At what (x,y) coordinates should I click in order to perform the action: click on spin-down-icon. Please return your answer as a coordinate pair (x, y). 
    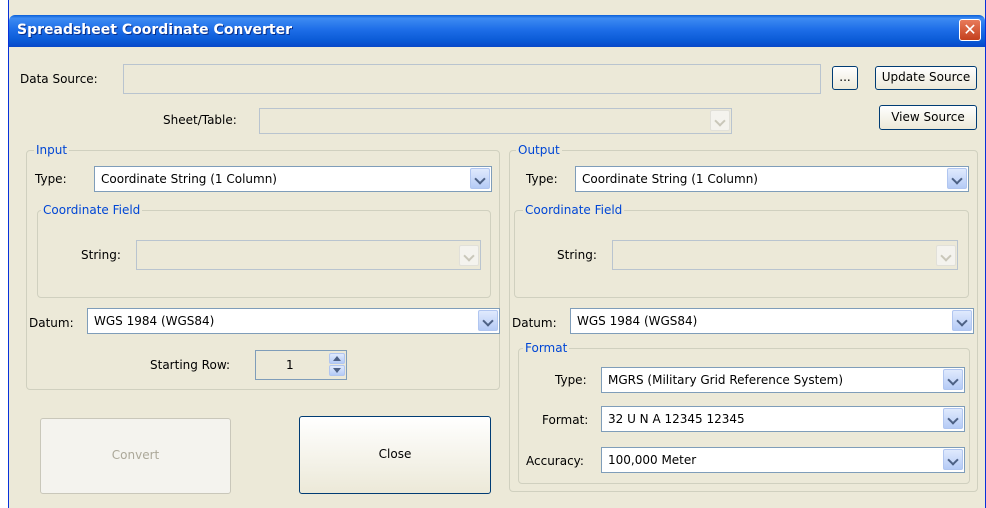
    Looking at the image, I should click on (337, 370).